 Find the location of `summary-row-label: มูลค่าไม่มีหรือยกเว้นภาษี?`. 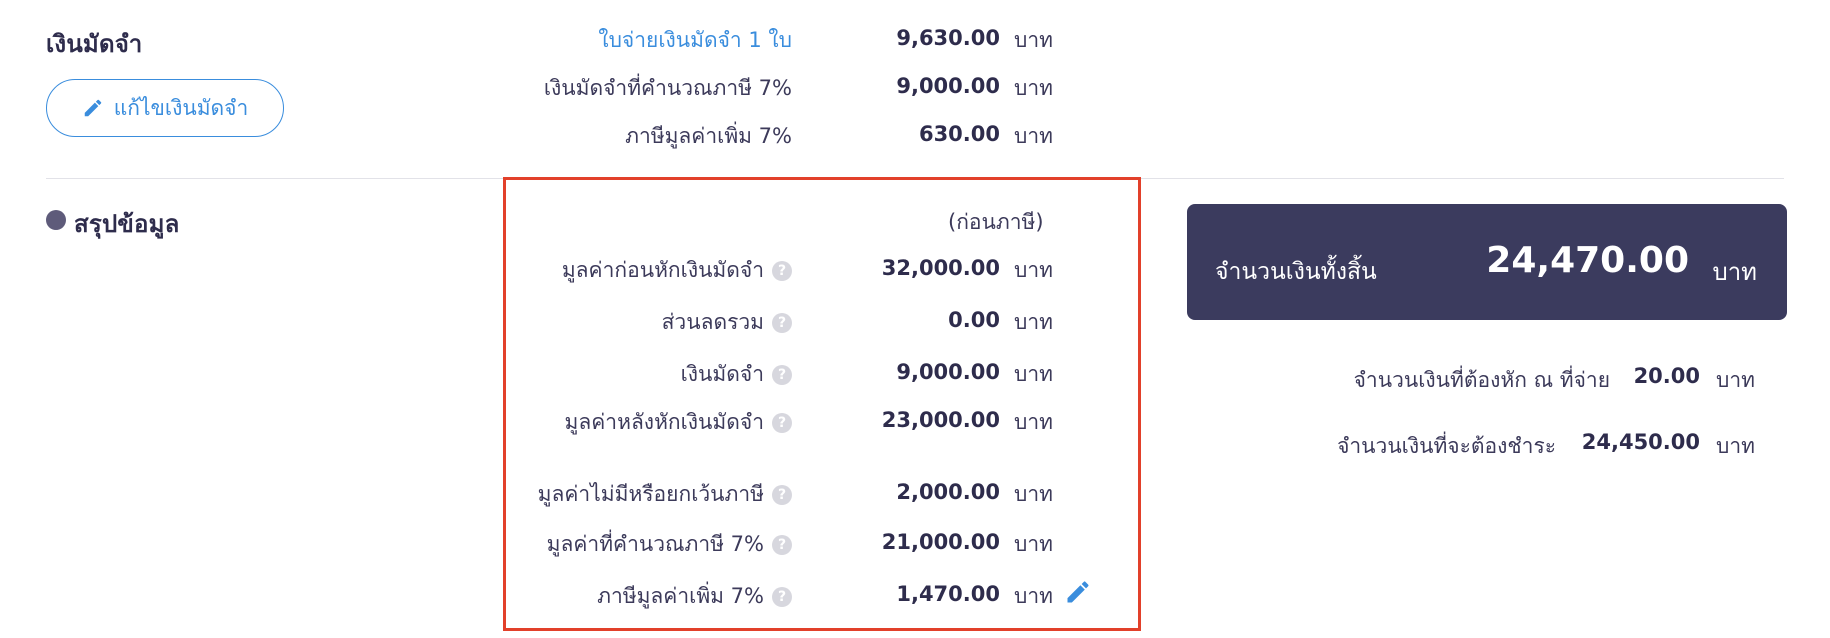

summary-row-label: มูลค่าไม่มีหรือยกเว้นภาษี? is located at coordinates (665, 494).